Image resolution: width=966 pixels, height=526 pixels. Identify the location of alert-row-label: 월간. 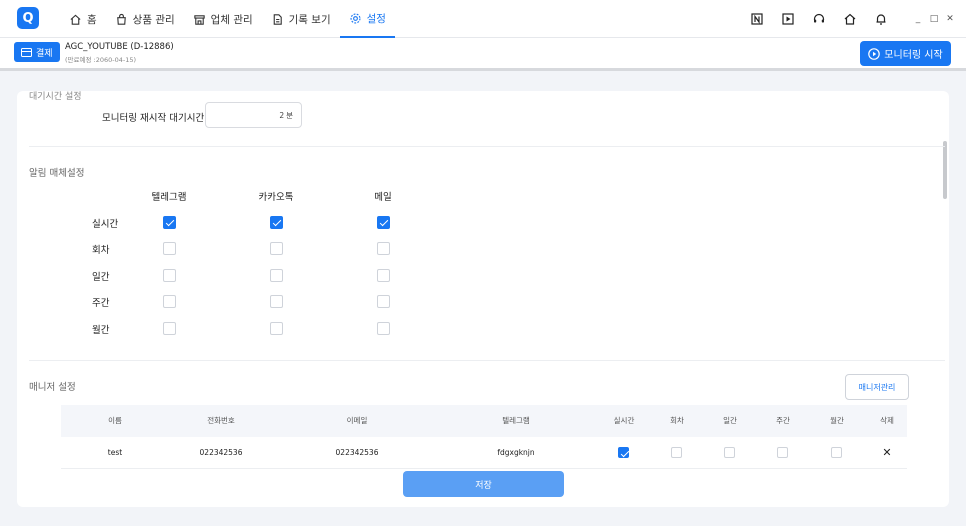
(101, 330).